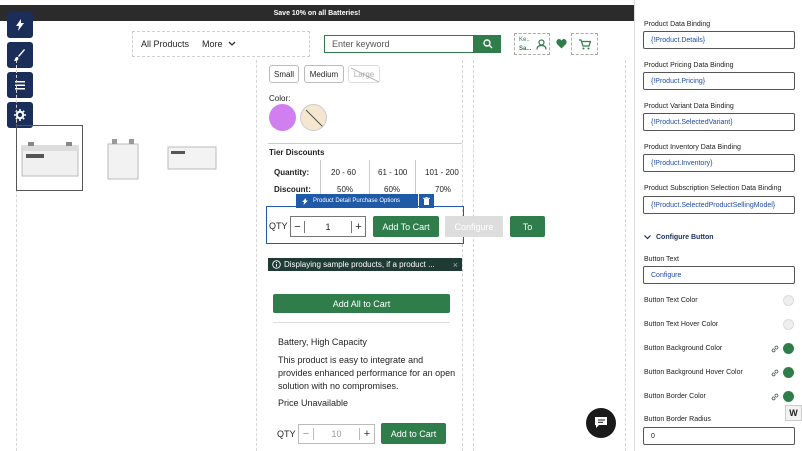 The width and height of the screenshot is (802, 451). I want to click on add-to-cart-button: Add to Cart, so click(413, 433).